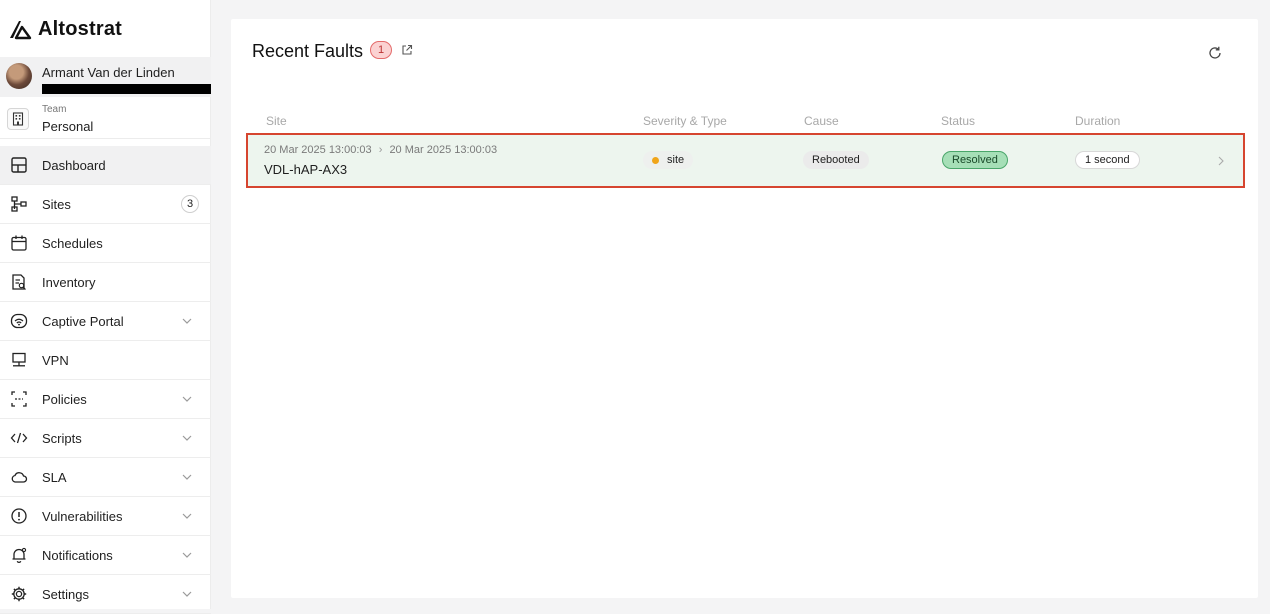 The height and width of the screenshot is (614, 1270). I want to click on wifi-icon, so click(19, 321).